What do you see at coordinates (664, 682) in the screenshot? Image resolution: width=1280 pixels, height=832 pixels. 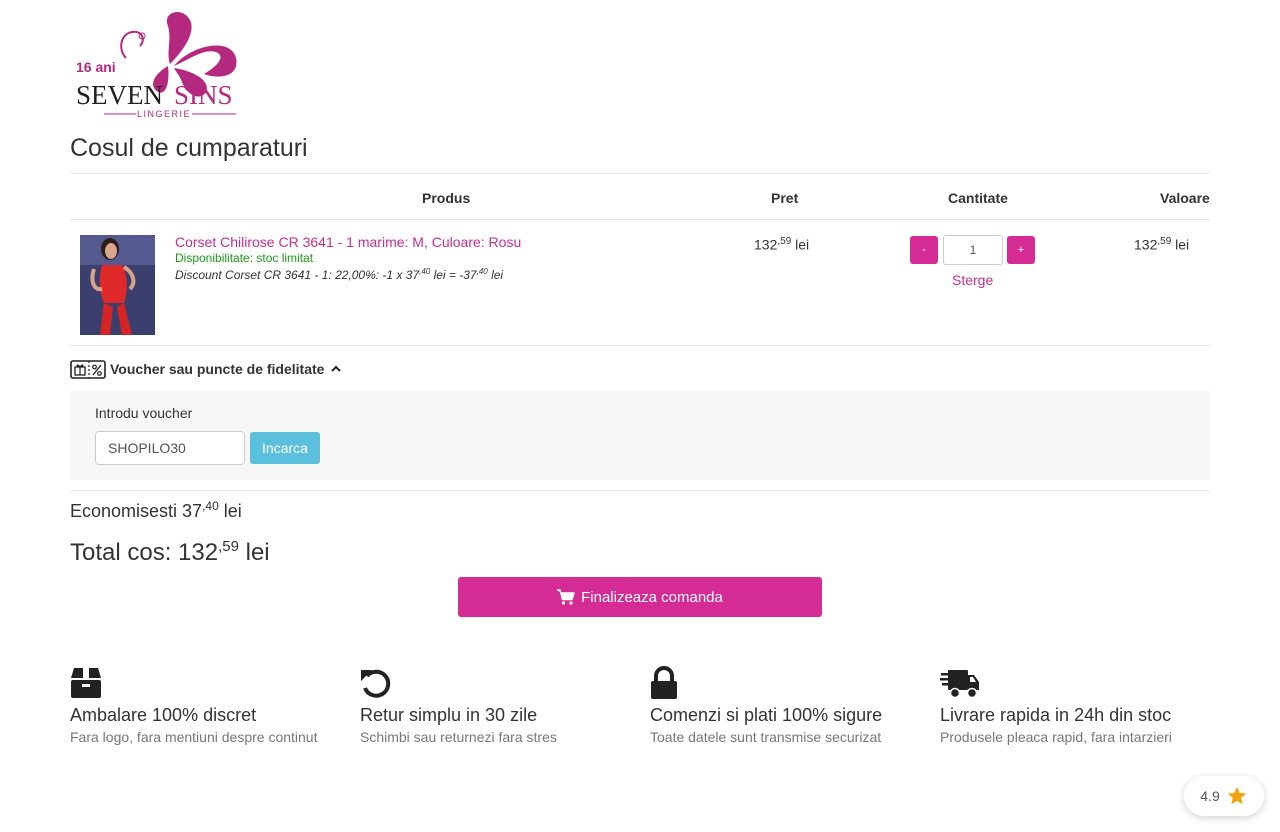 I see `lock-icon` at bounding box center [664, 682].